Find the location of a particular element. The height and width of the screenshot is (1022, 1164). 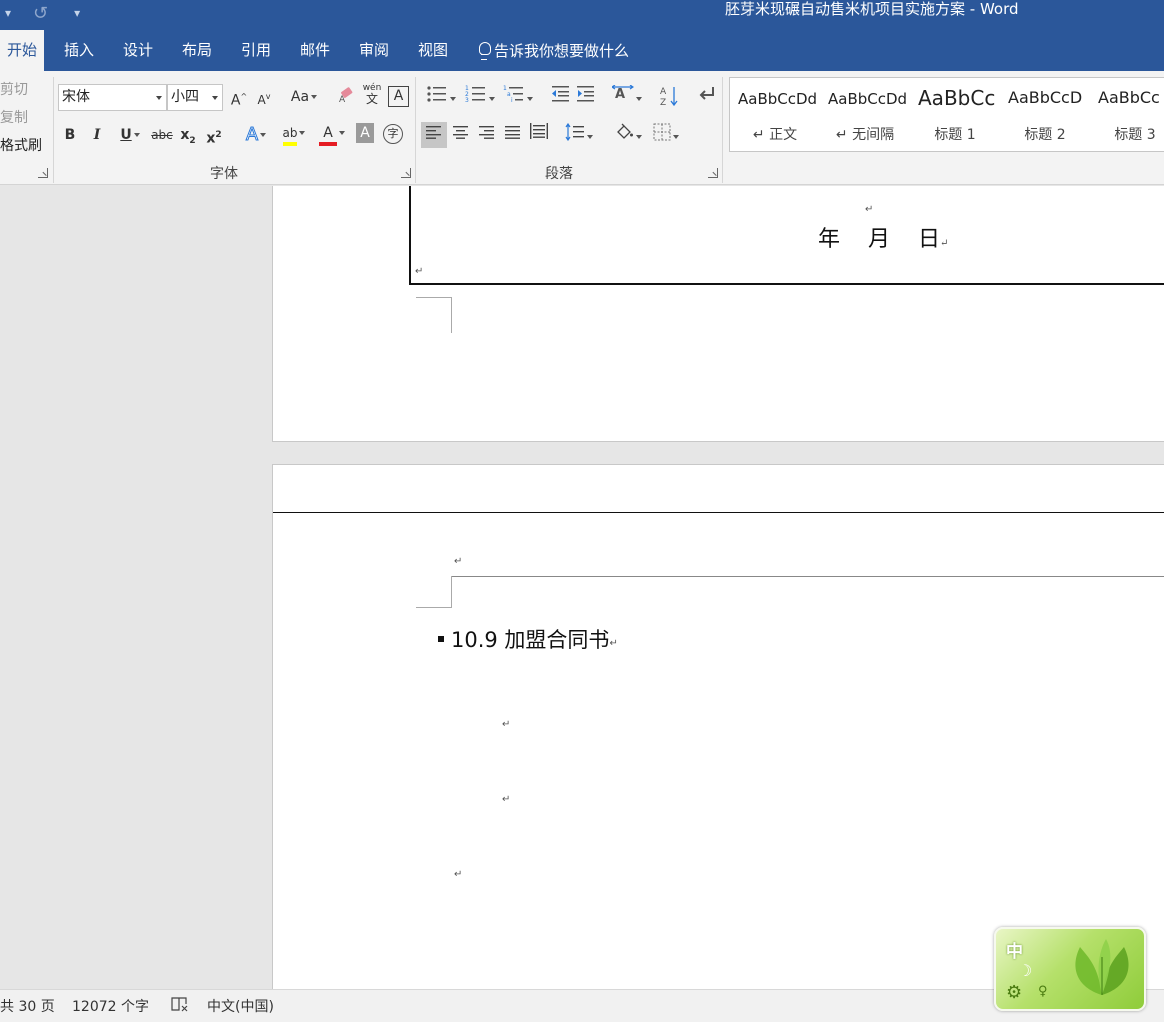

tab-insert: 插入 is located at coordinates (79, 50).